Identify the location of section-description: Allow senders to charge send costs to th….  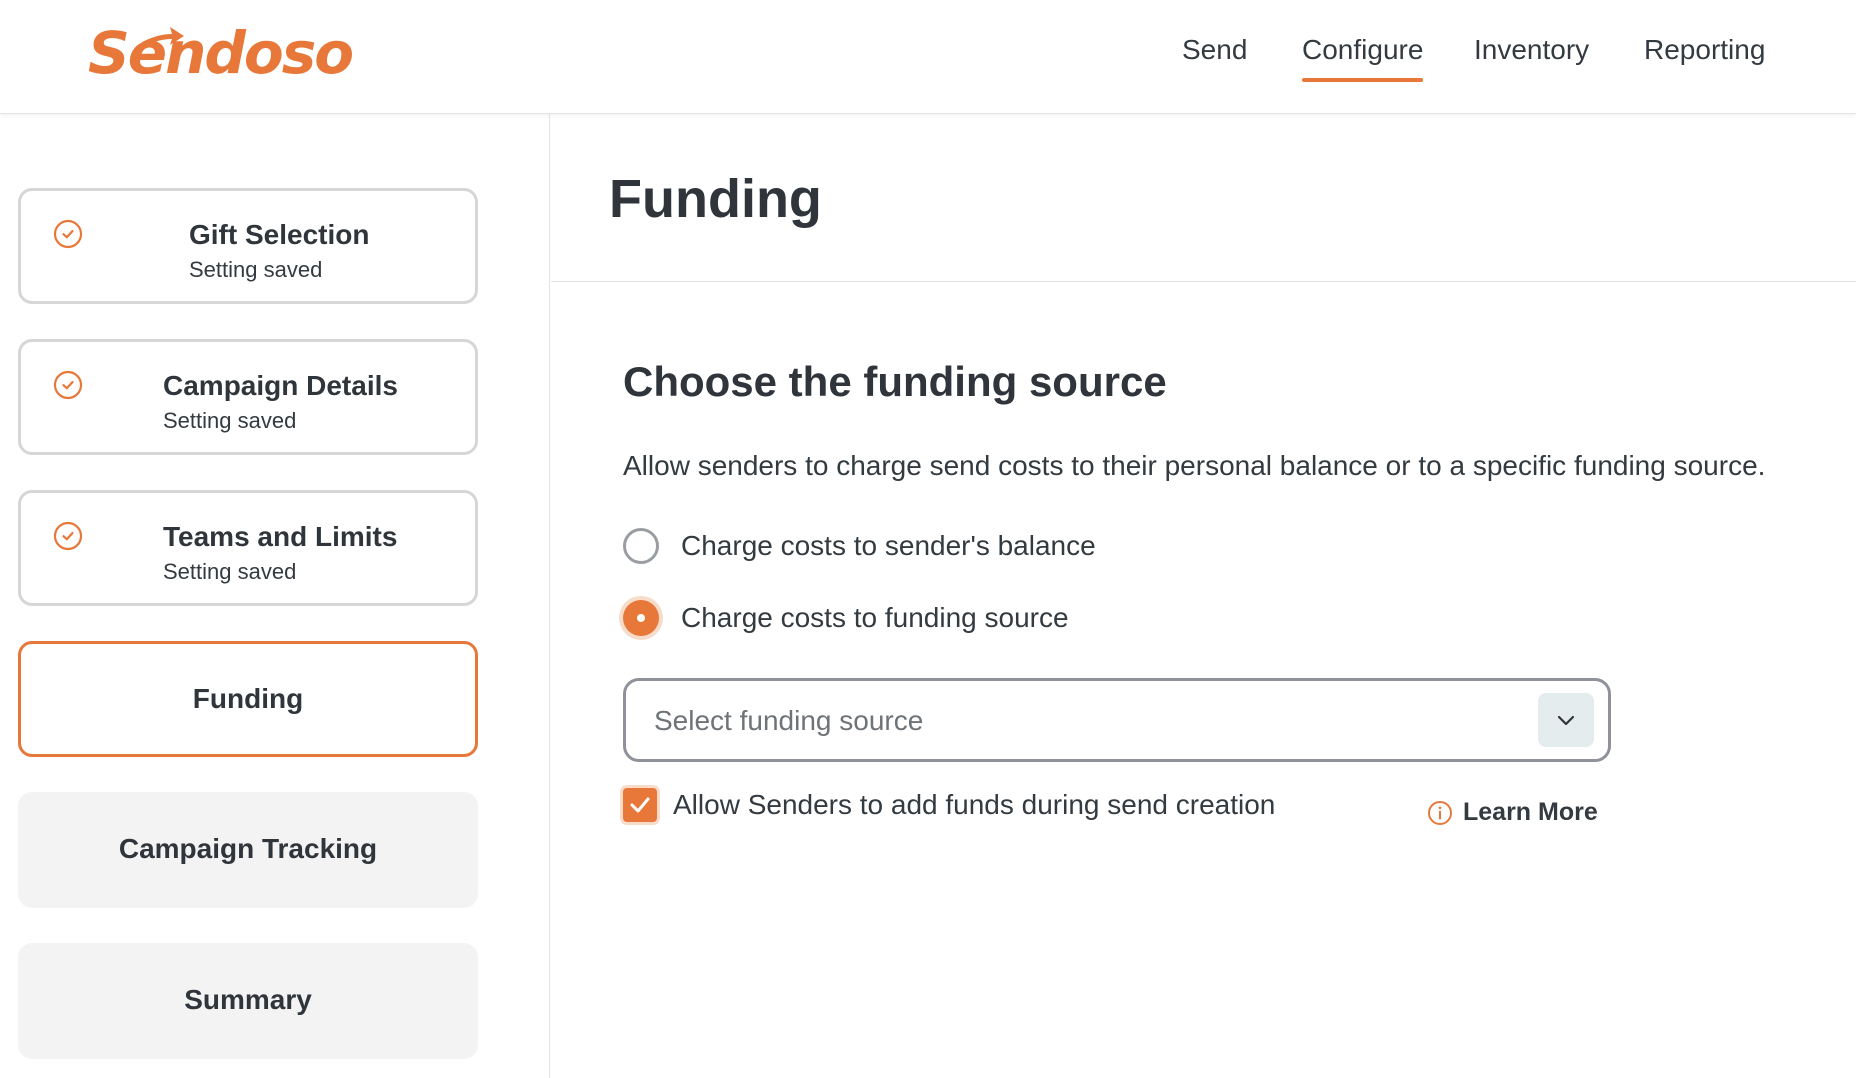
(1194, 465).